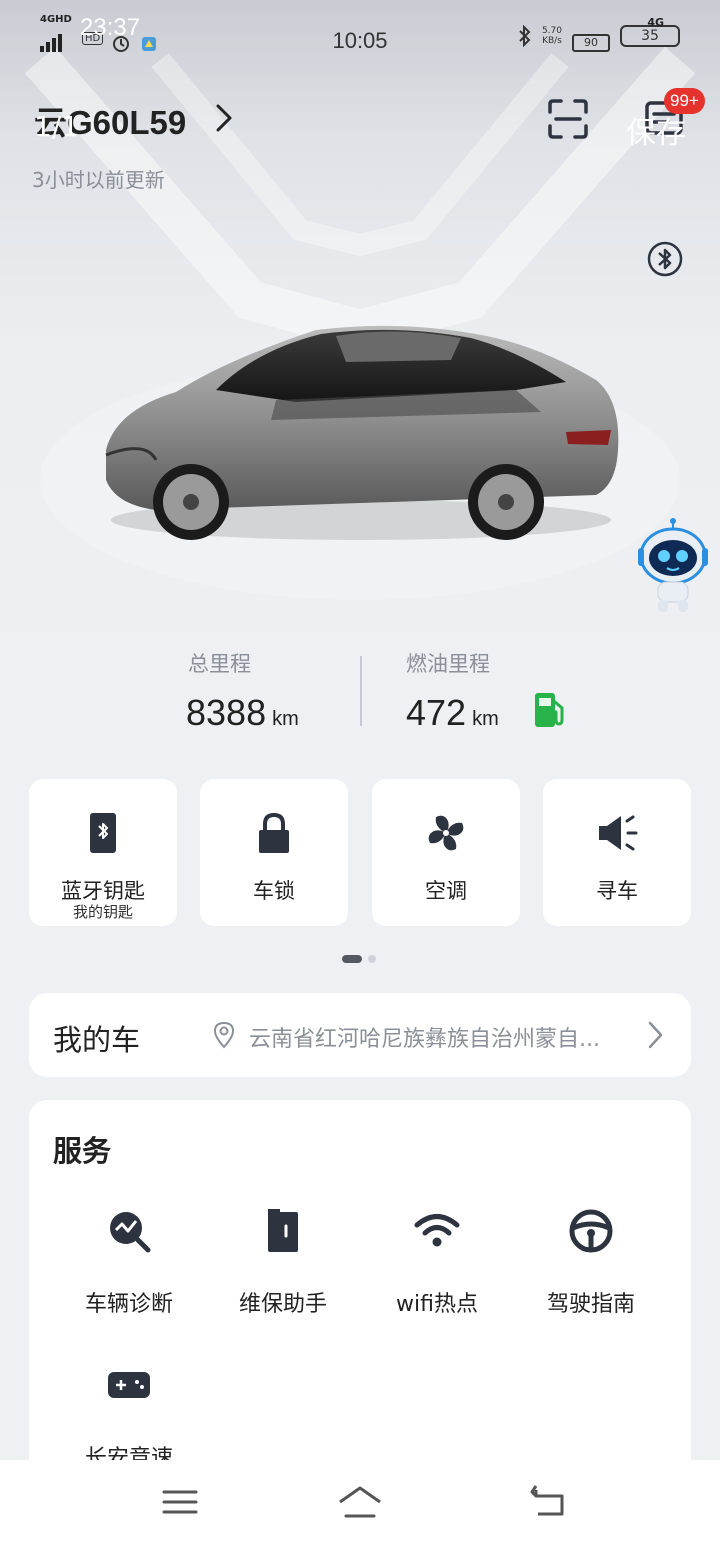 Image resolution: width=720 pixels, height=1544 pixels. Describe the element at coordinates (219, 664) in the screenshot. I see `total-mileage-label: 总里程` at that location.